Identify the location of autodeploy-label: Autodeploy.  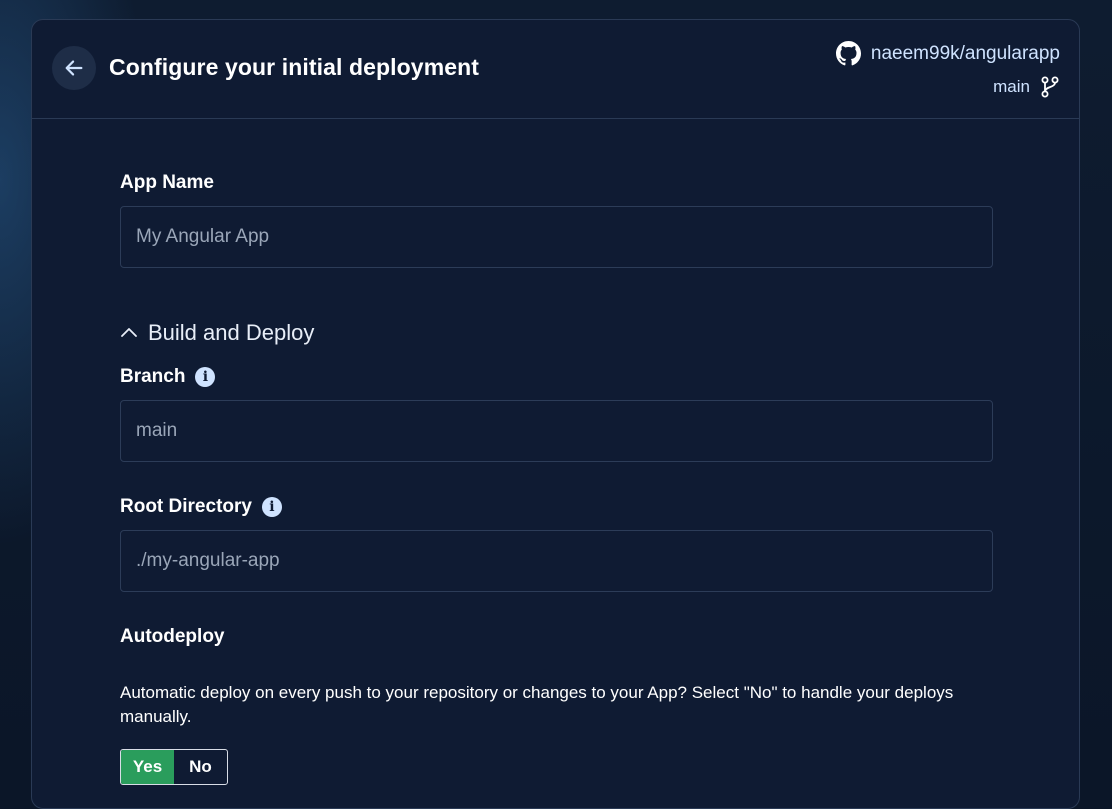
(172, 637).